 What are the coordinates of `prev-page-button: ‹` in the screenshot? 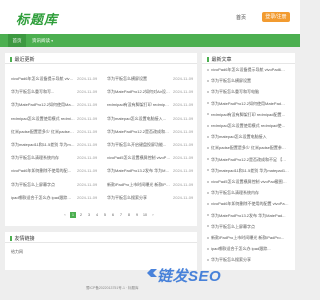 It's located at (65, 215).